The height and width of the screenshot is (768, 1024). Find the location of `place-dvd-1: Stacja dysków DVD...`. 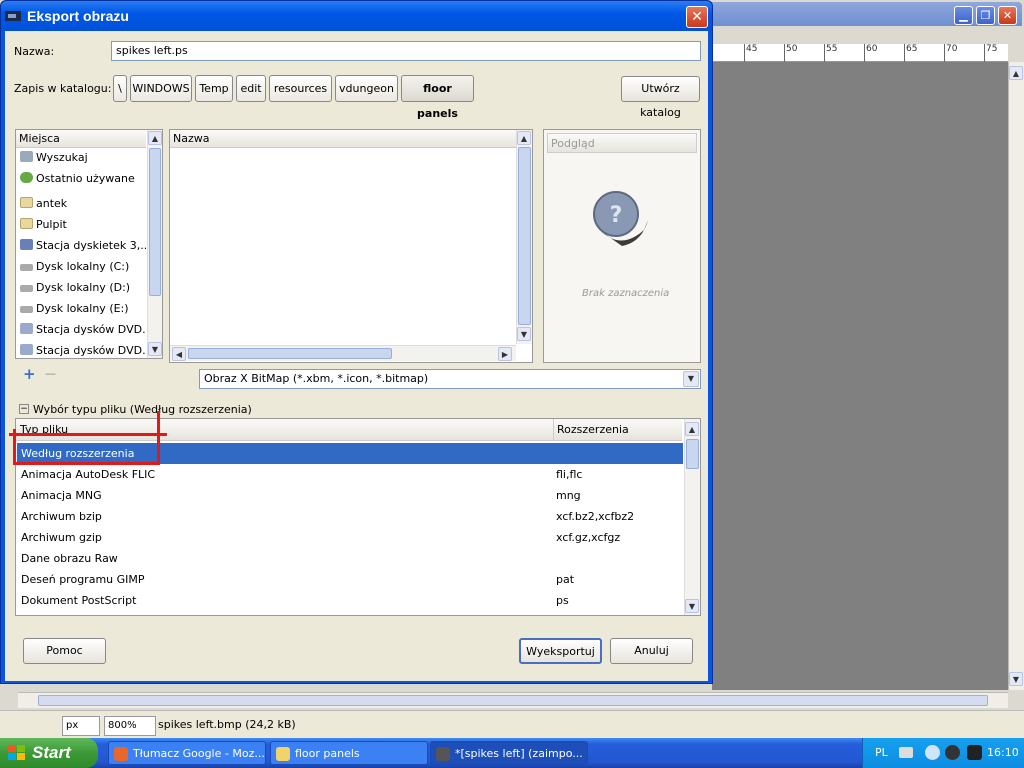

place-dvd-1: Stacja dysków DVD... is located at coordinates (82, 329).